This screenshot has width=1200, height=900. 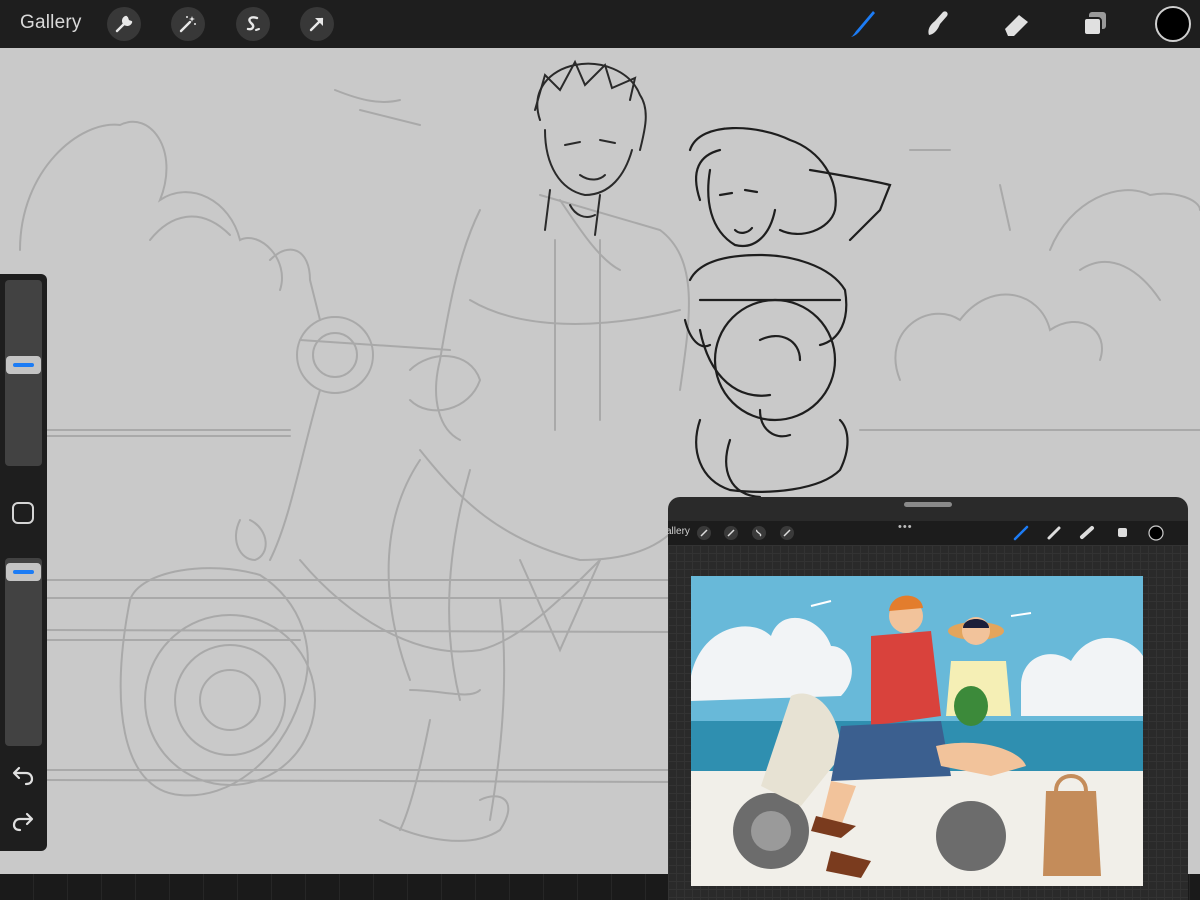 I want to click on wrench-icon, so click(x=124, y=24).